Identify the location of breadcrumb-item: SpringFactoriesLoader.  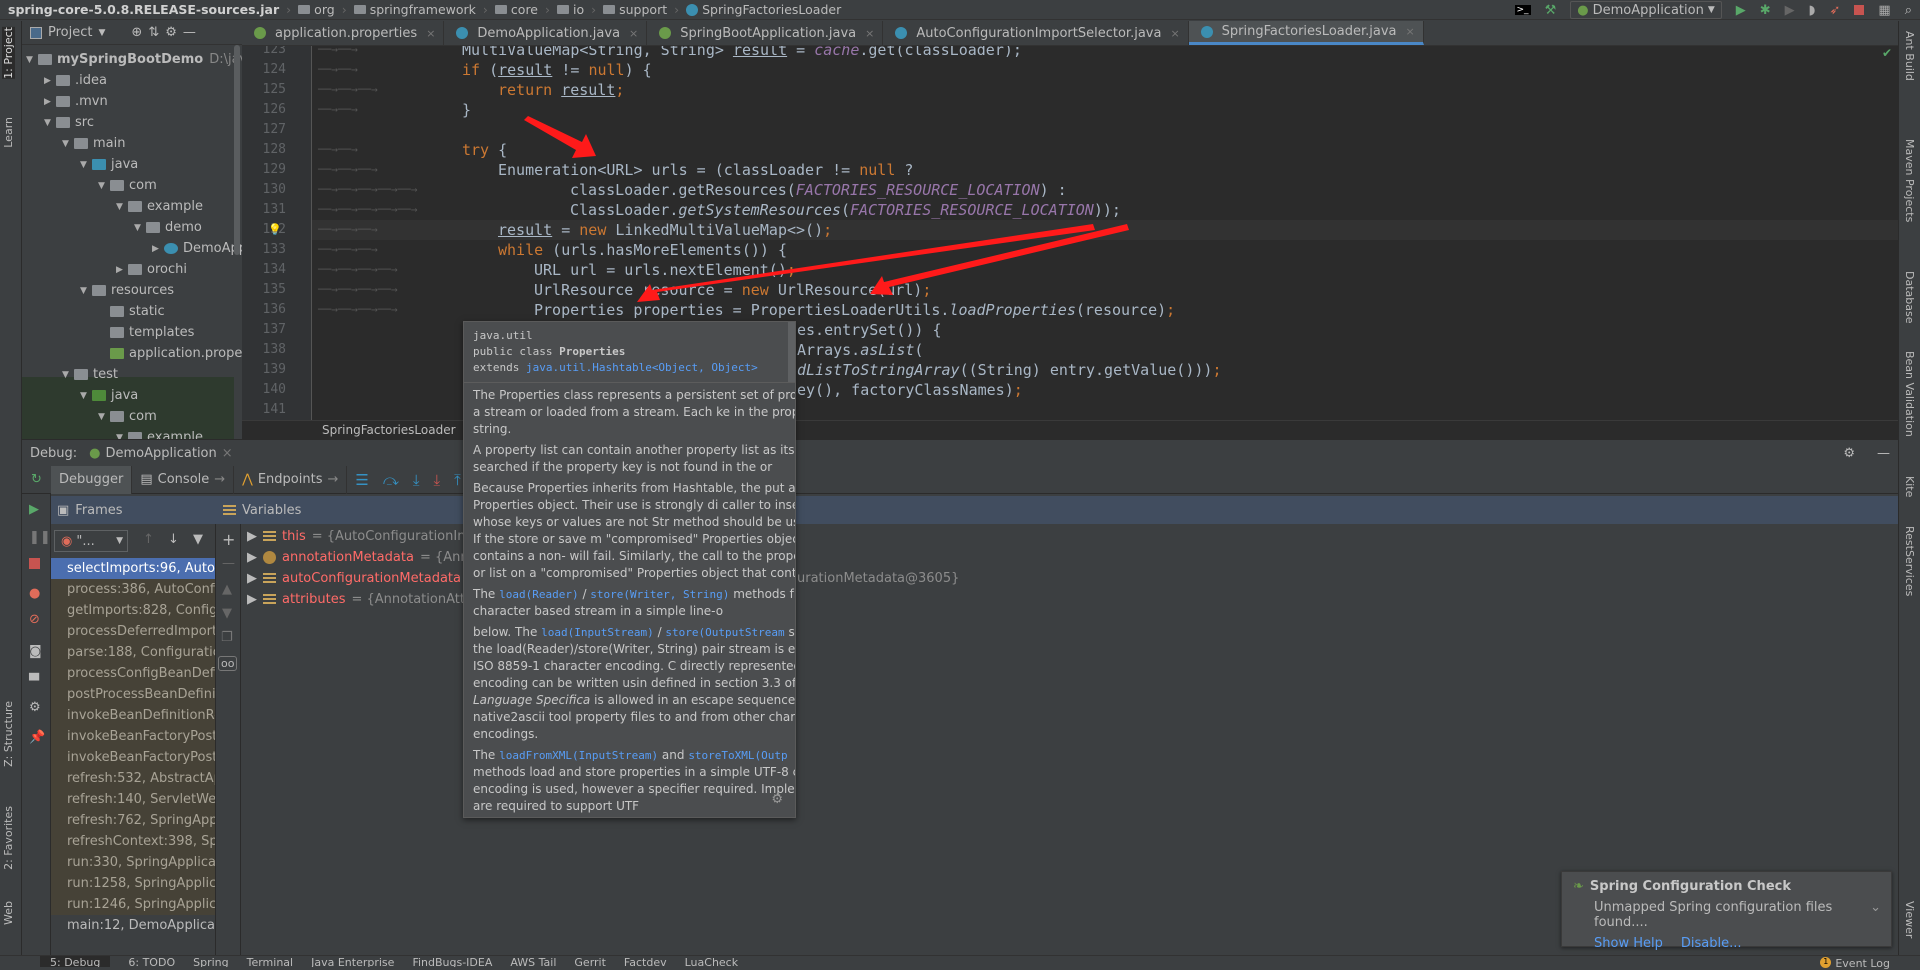
(761, 9).